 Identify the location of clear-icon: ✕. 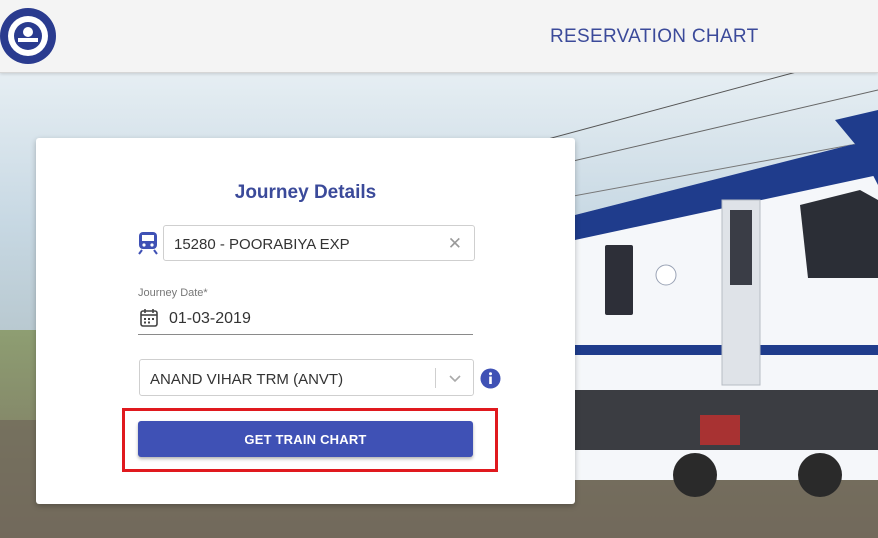
(455, 244).